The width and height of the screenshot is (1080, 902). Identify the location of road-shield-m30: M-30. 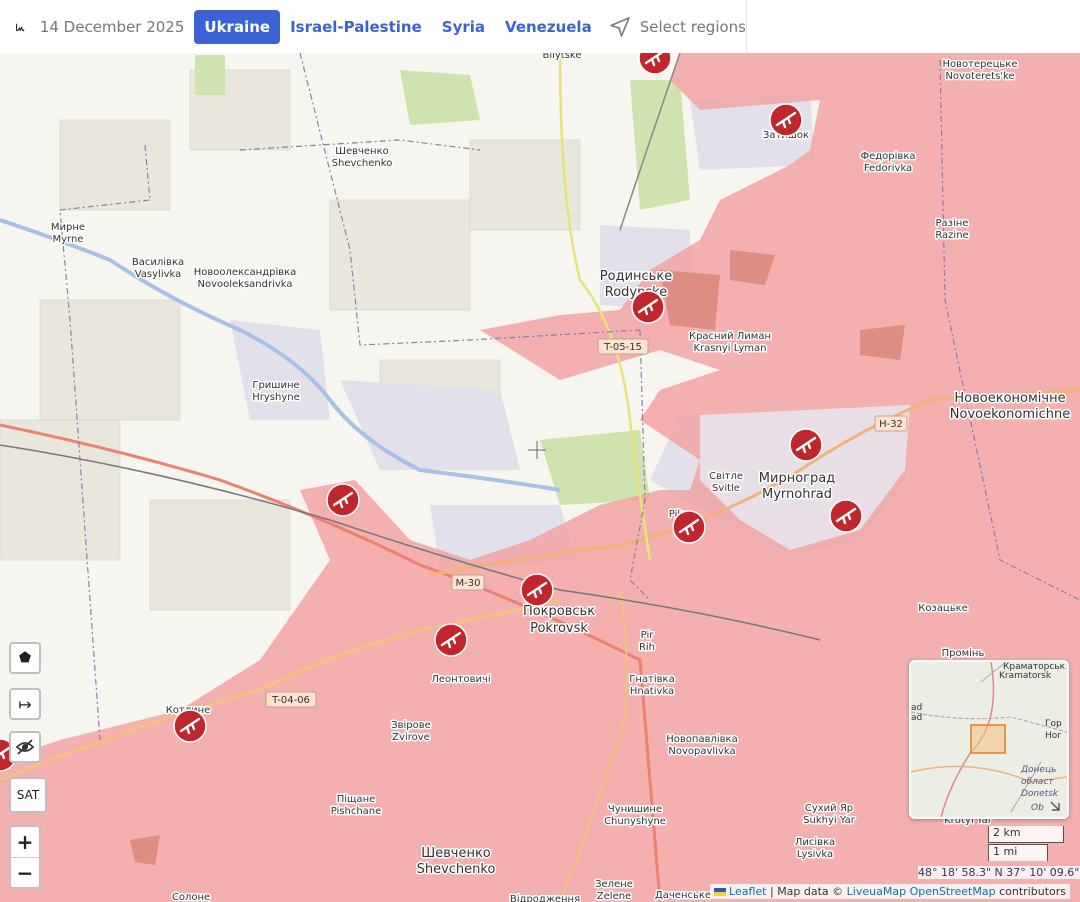
(468, 582).